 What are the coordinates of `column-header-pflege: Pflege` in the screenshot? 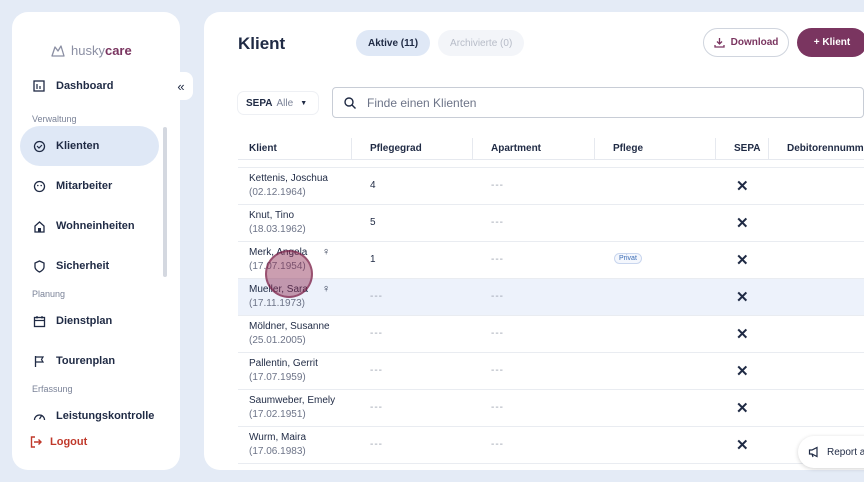 It's located at (628, 148).